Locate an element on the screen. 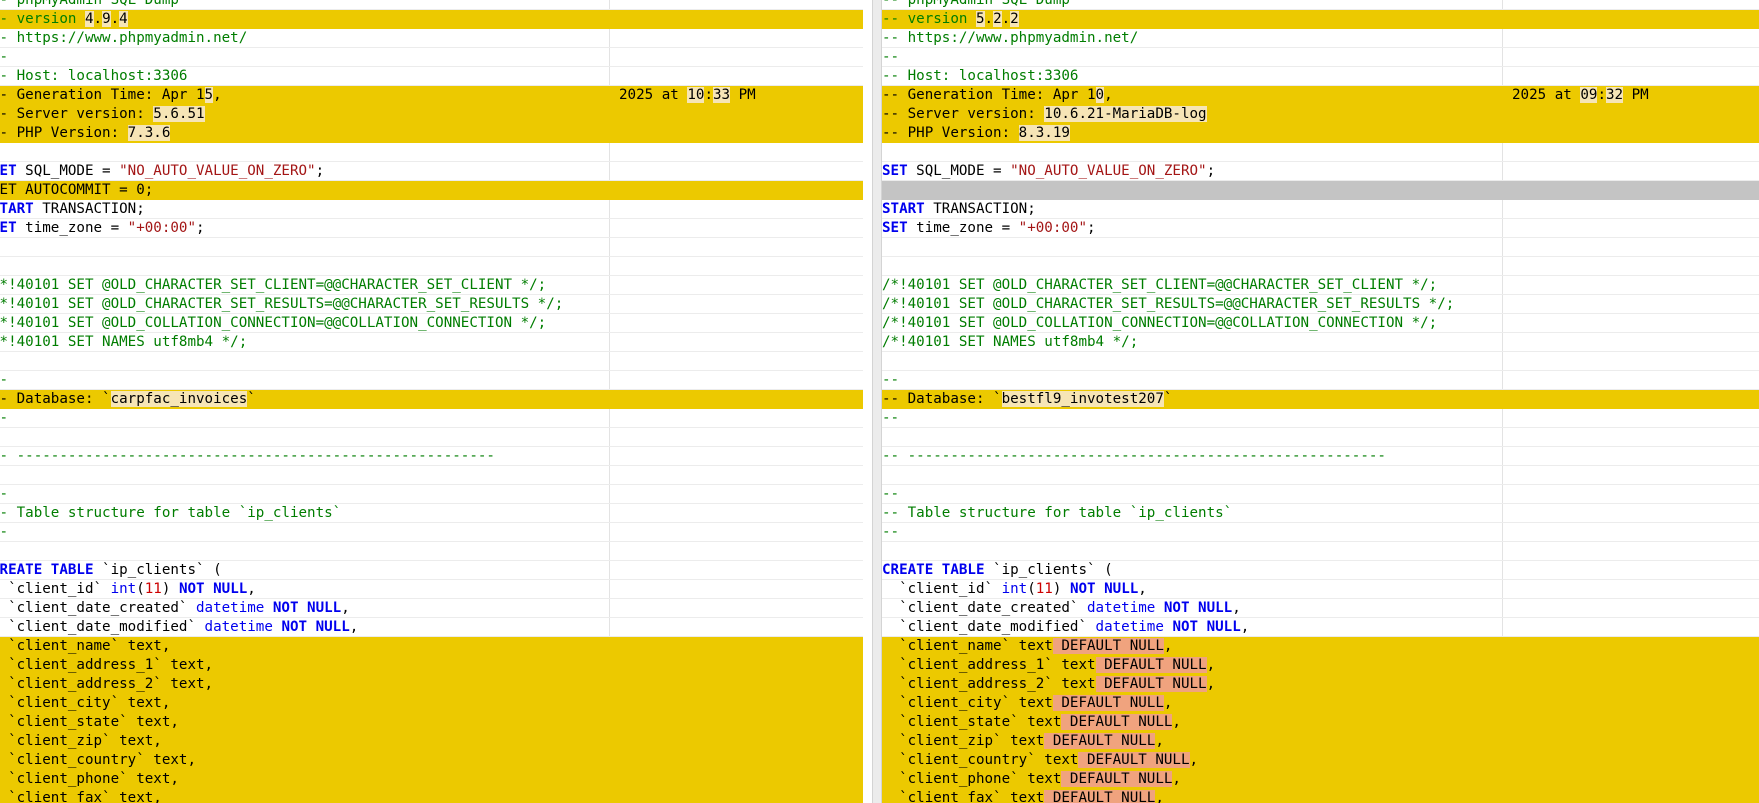 This screenshot has height=803, width=1759. code-token: 09 is located at coordinates (1589, 95).